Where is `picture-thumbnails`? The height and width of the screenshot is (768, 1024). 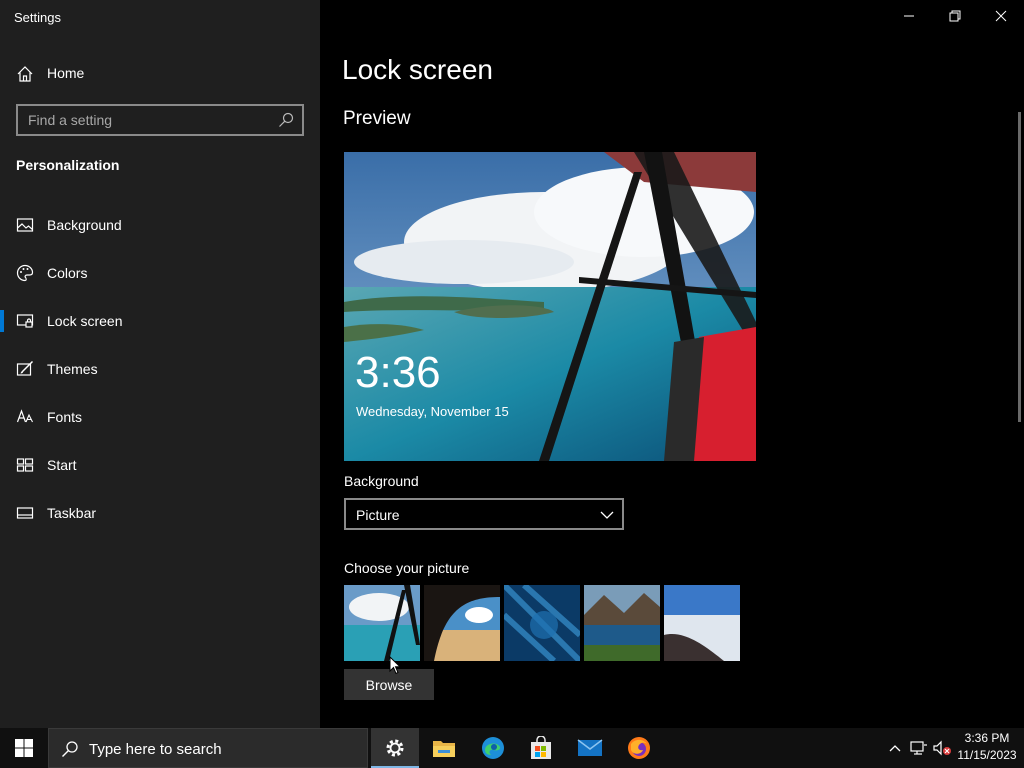
picture-thumbnails is located at coordinates (544, 623).